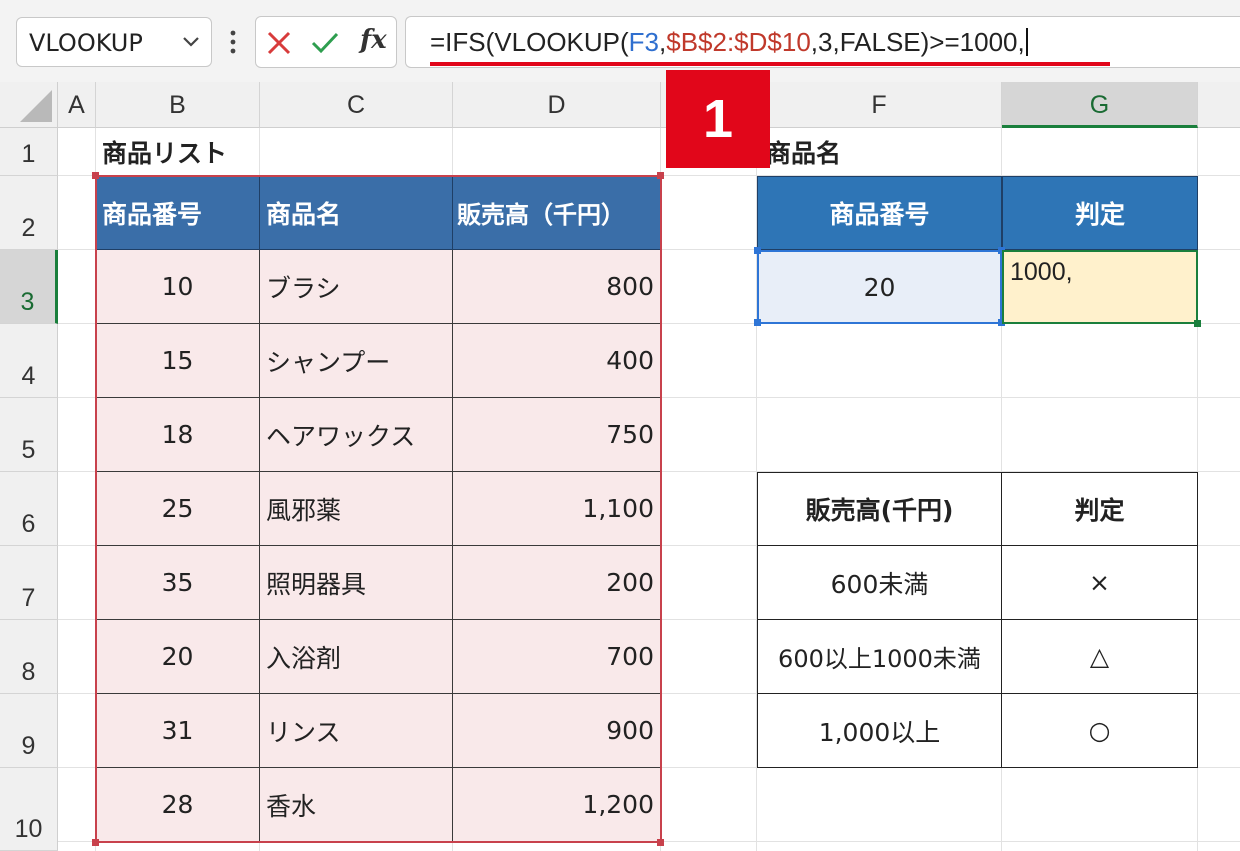 Image resolution: width=1240 pixels, height=851 pixels. What do you see at coordinates (29, 809) in the screenshot?
I see `row-header-10: 10` at bounding box center [29, 809].